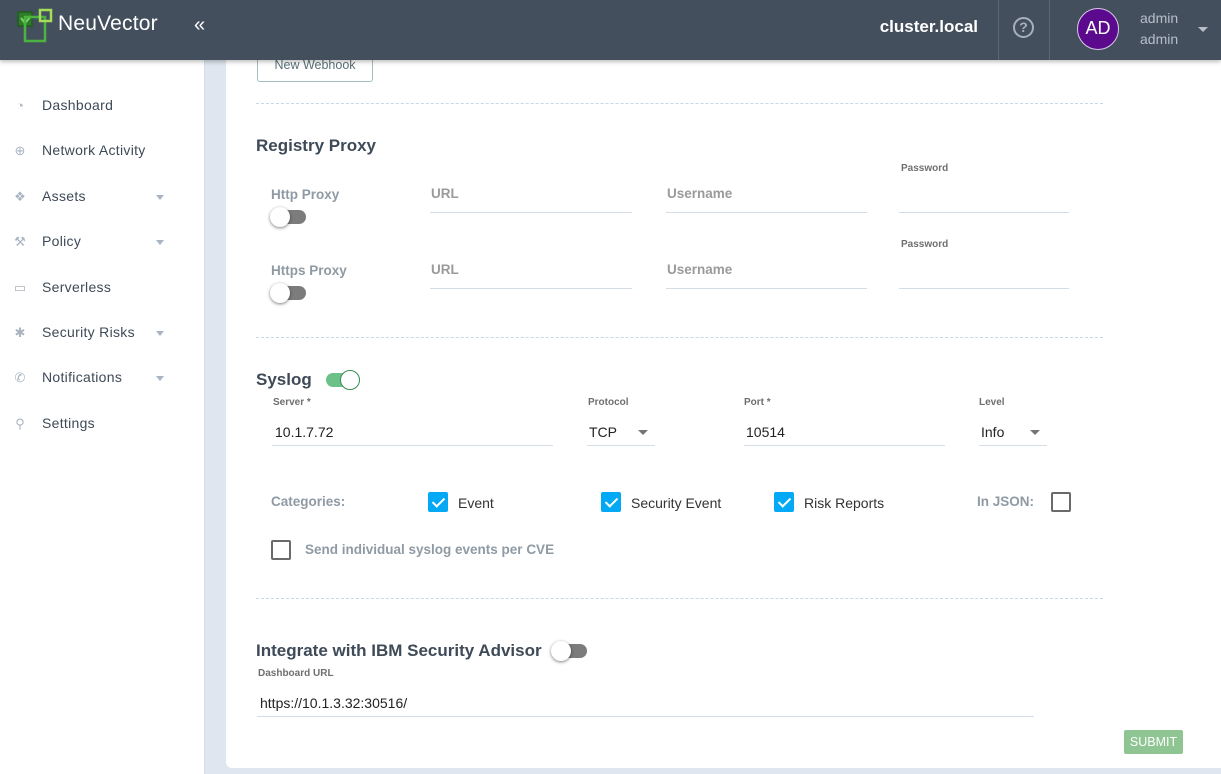 The width and height of the screenshot is (1221, 774). Describe the element at coordinates (281, 550) in the screenshot. I see `per-cve-checkbox` at that location.